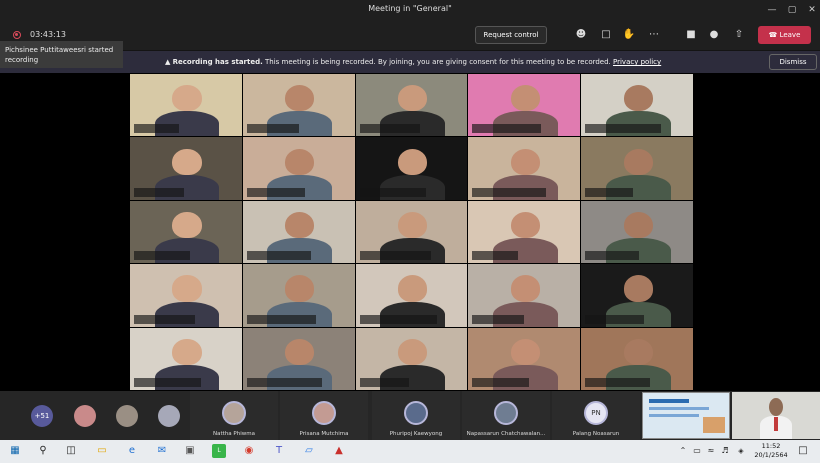 The width and height of the screenshot is (820, 463). Describe the element at coordinates (596, 415) in the screenshot. I see `participant-tile: PN Palang Noasarun` at that location.